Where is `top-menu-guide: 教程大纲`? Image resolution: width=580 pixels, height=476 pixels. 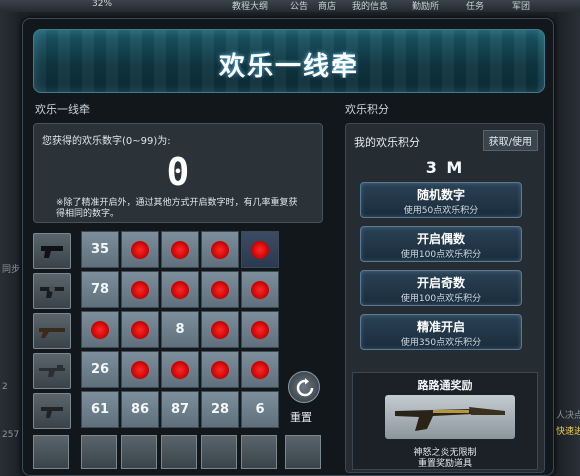 top-menu-guide: 教程大纲 is located at coordinates (250, 6).